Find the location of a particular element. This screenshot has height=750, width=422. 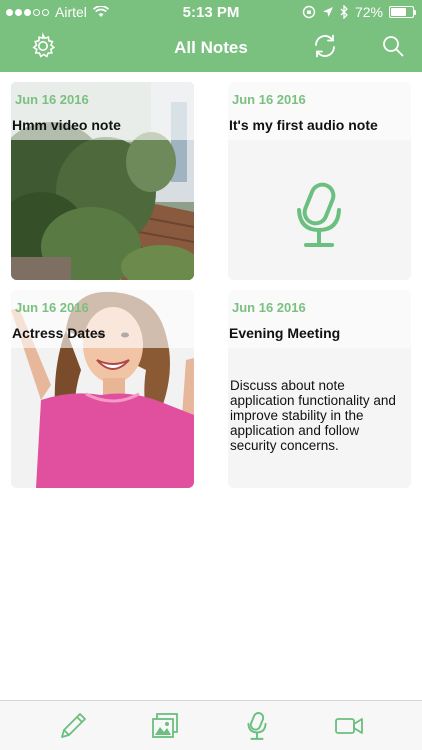

orientation-lock-icon is located at coordinates (309, 12).